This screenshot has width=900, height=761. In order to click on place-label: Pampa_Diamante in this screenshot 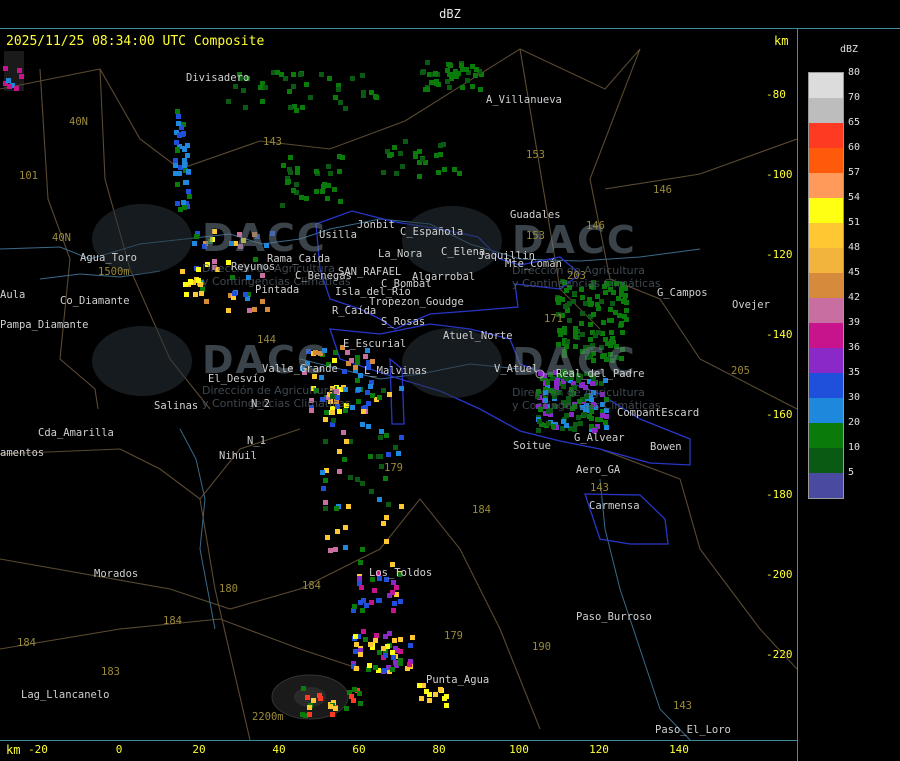, I will do `click(44, 325)`.